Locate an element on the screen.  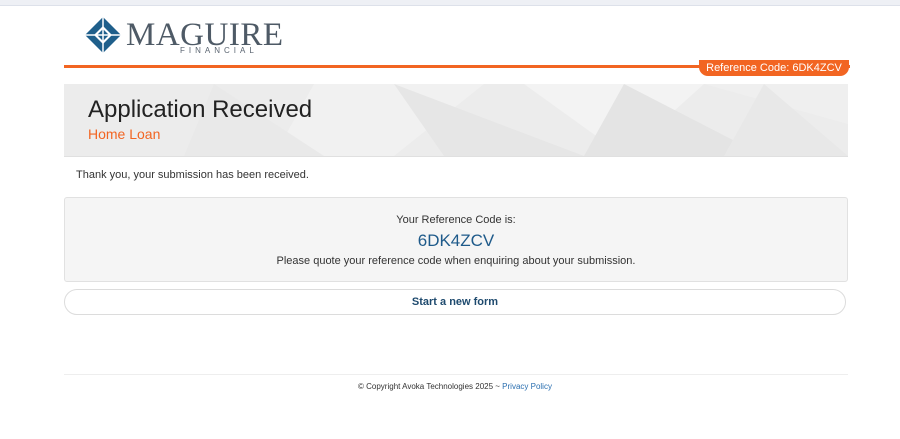
reference-code-tab: Reference Code: 6DK4ZCV is located at coordinates (774, 68).